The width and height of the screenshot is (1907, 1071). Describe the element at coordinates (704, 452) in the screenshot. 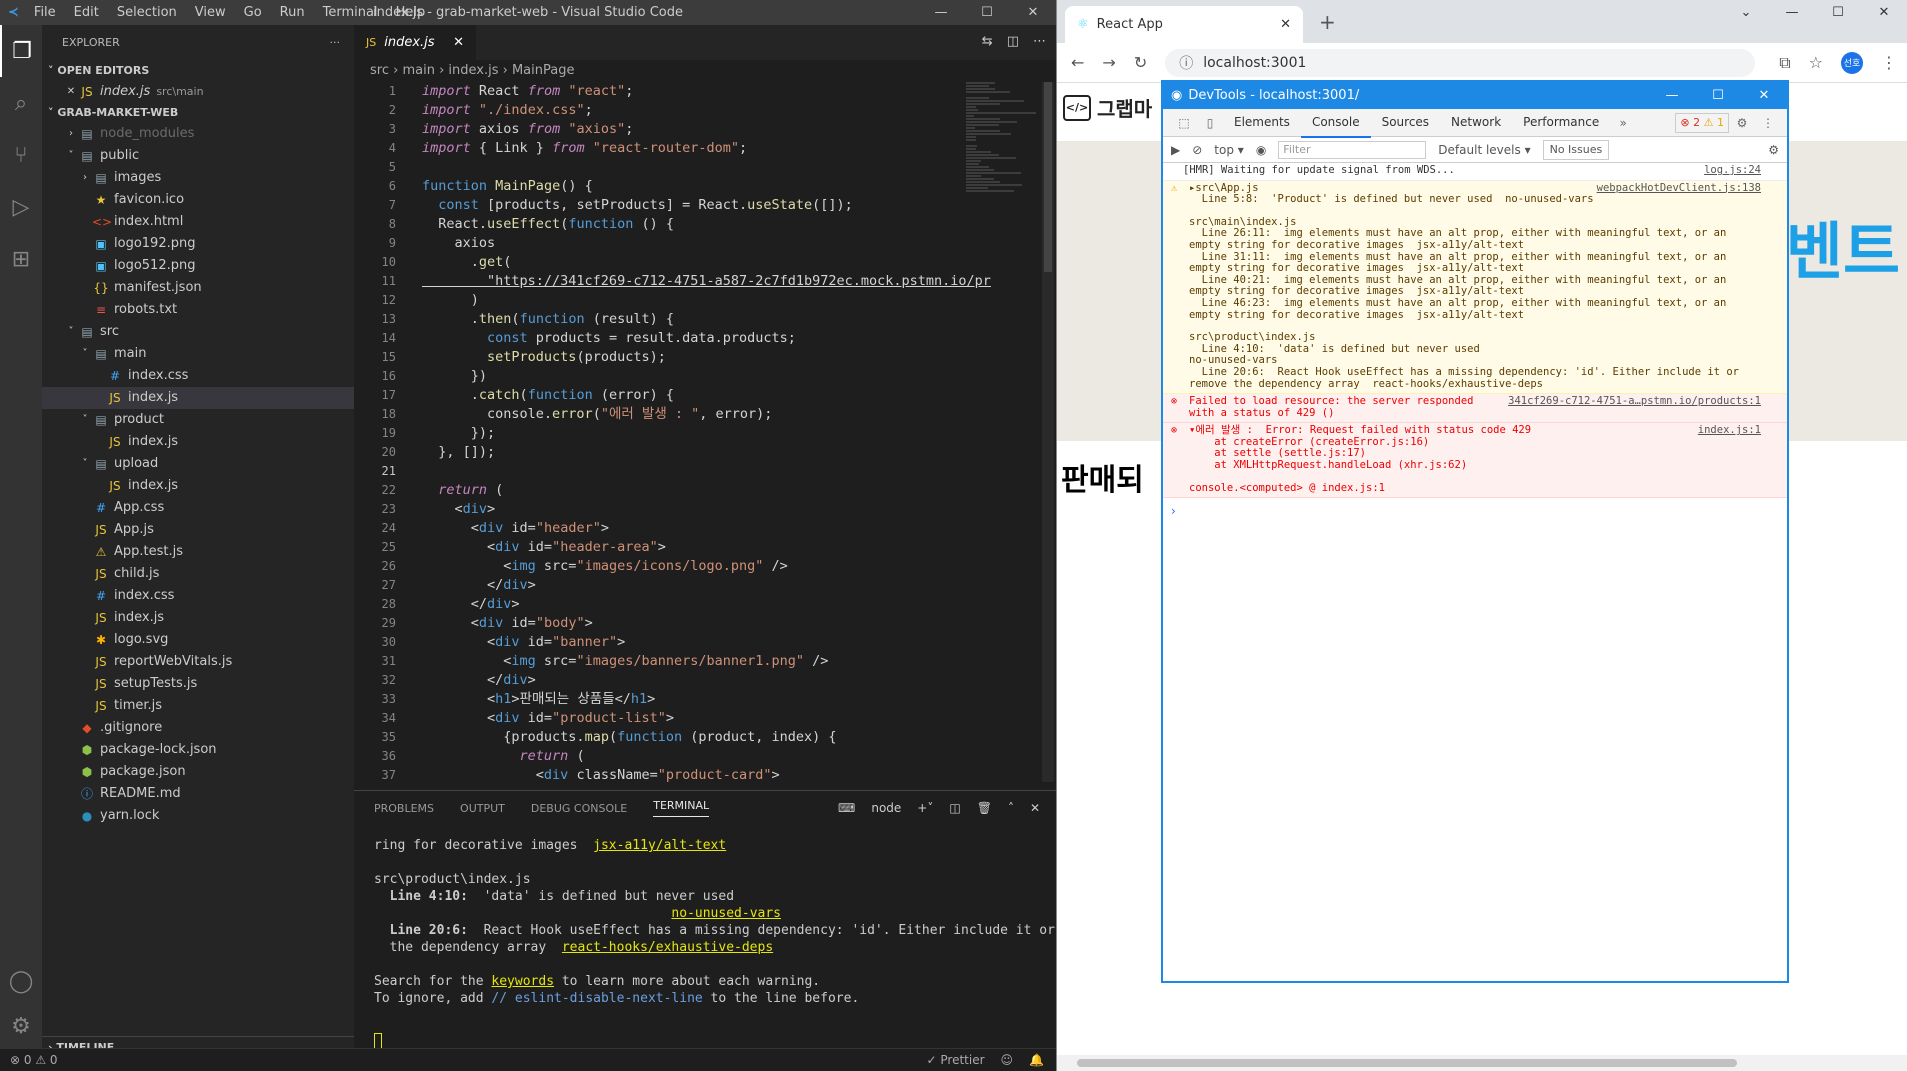

I see `code-line: 20 }, []);` at that location.